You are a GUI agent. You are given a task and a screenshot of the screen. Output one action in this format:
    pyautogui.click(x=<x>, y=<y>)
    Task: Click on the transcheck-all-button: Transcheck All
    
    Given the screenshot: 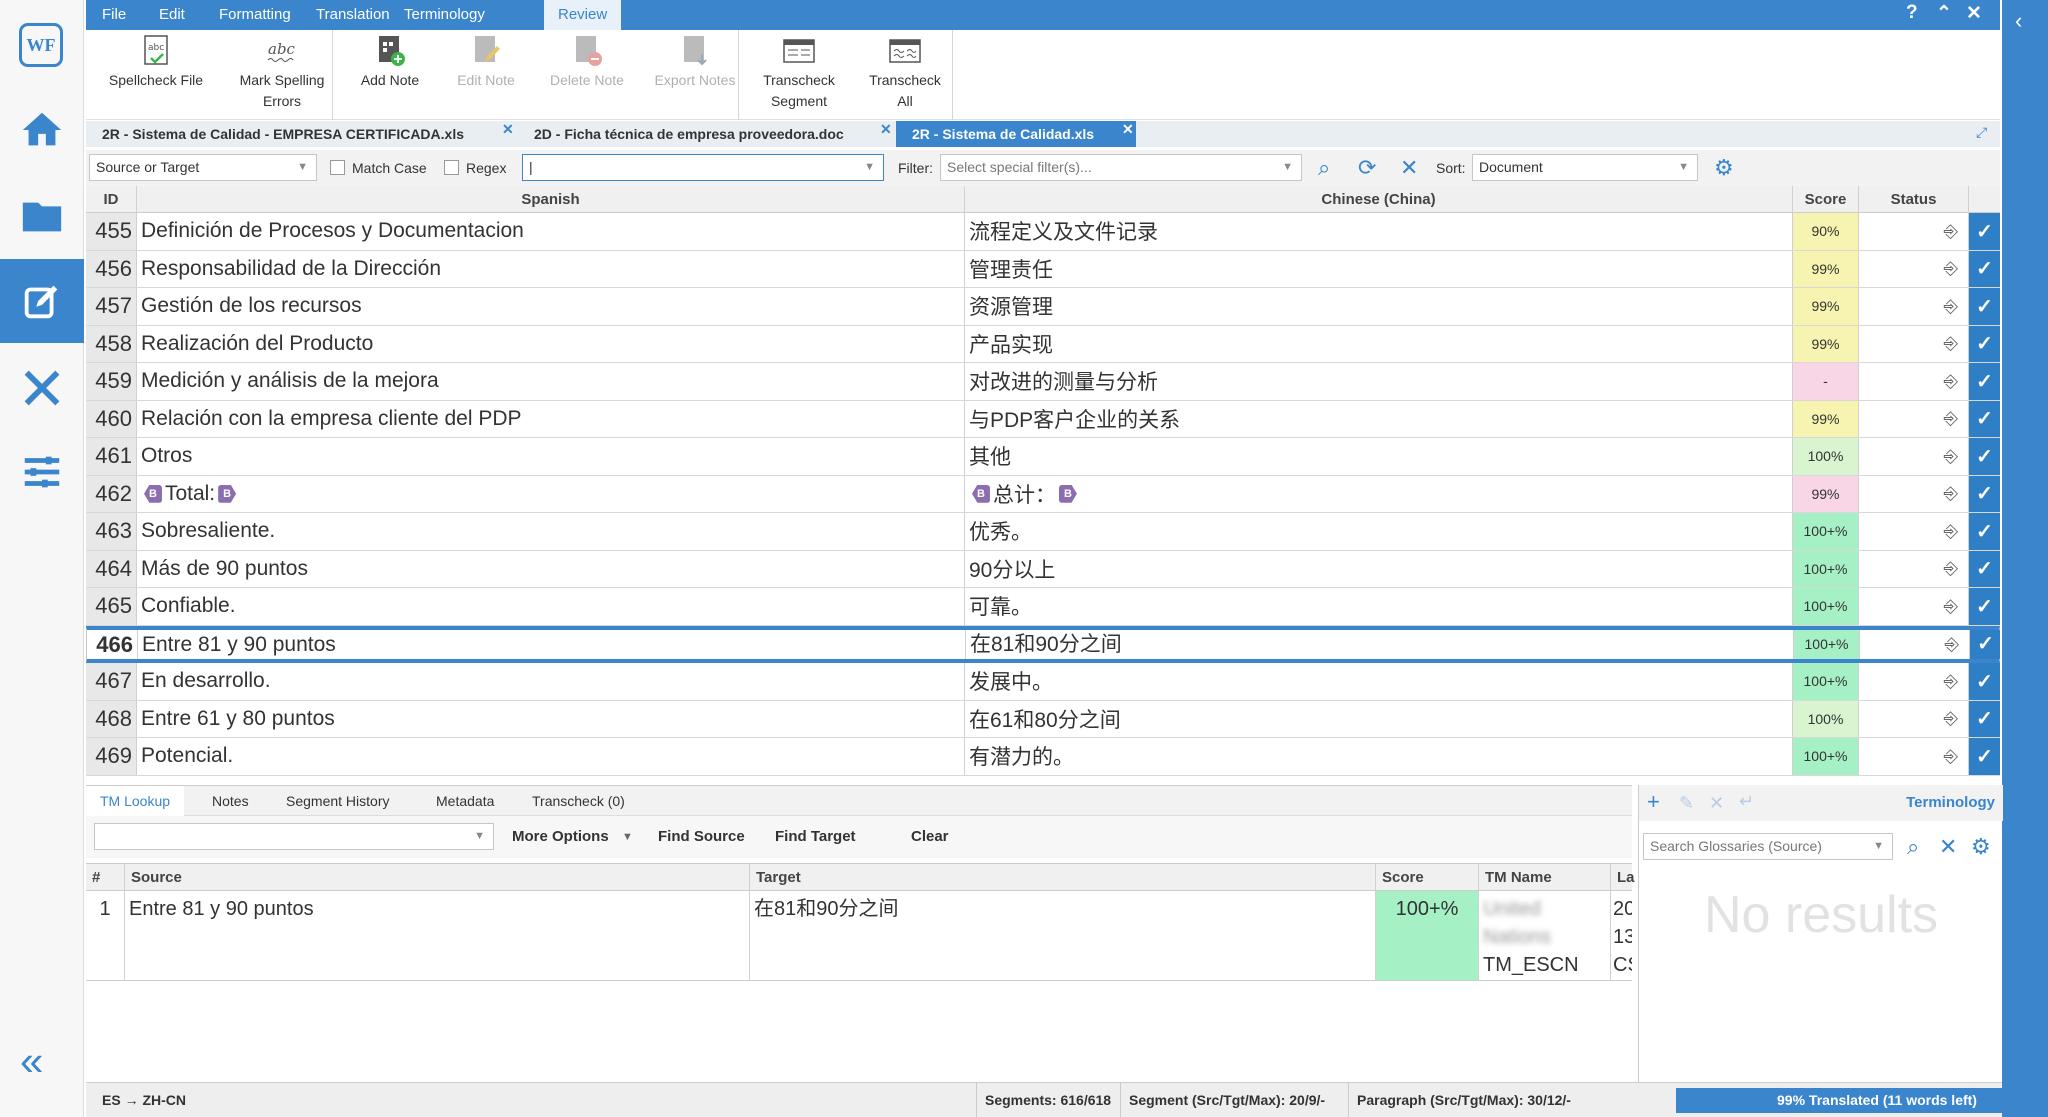 What is the action you would take?
    pyautogui.click(x=905, y=75)
    